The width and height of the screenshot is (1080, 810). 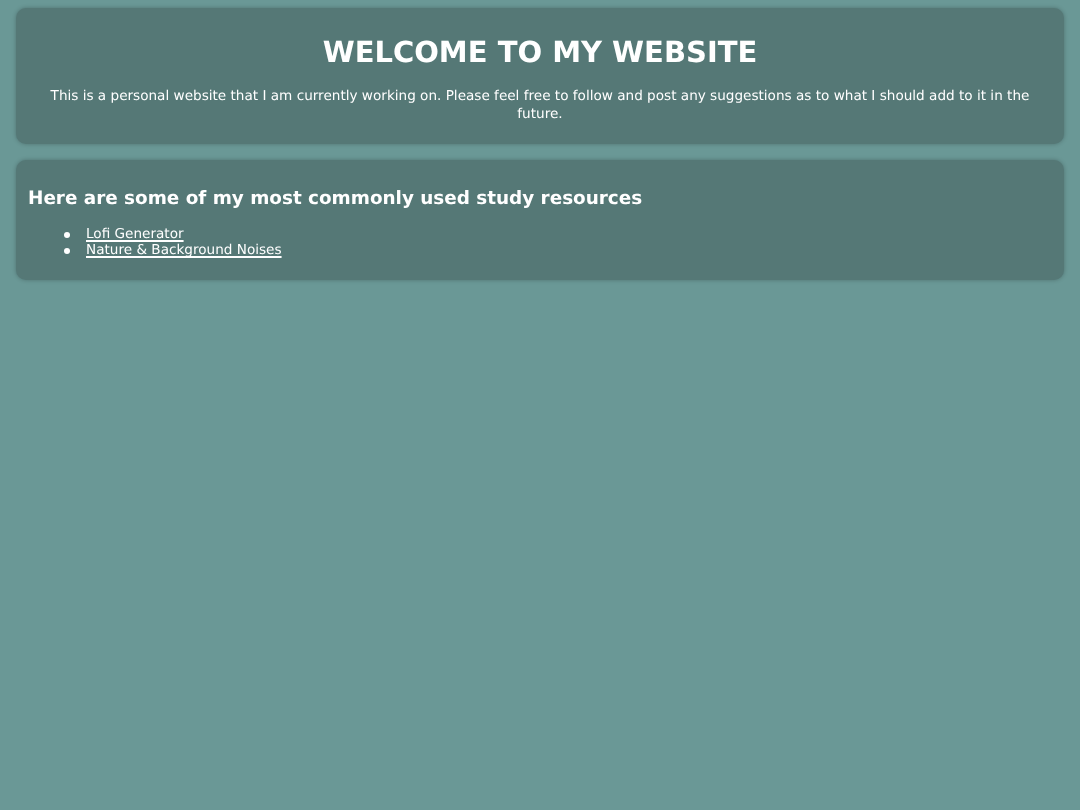 I want to click on page-title: WELCOME TO MY WEBSITE, so click(x=540, y=55).